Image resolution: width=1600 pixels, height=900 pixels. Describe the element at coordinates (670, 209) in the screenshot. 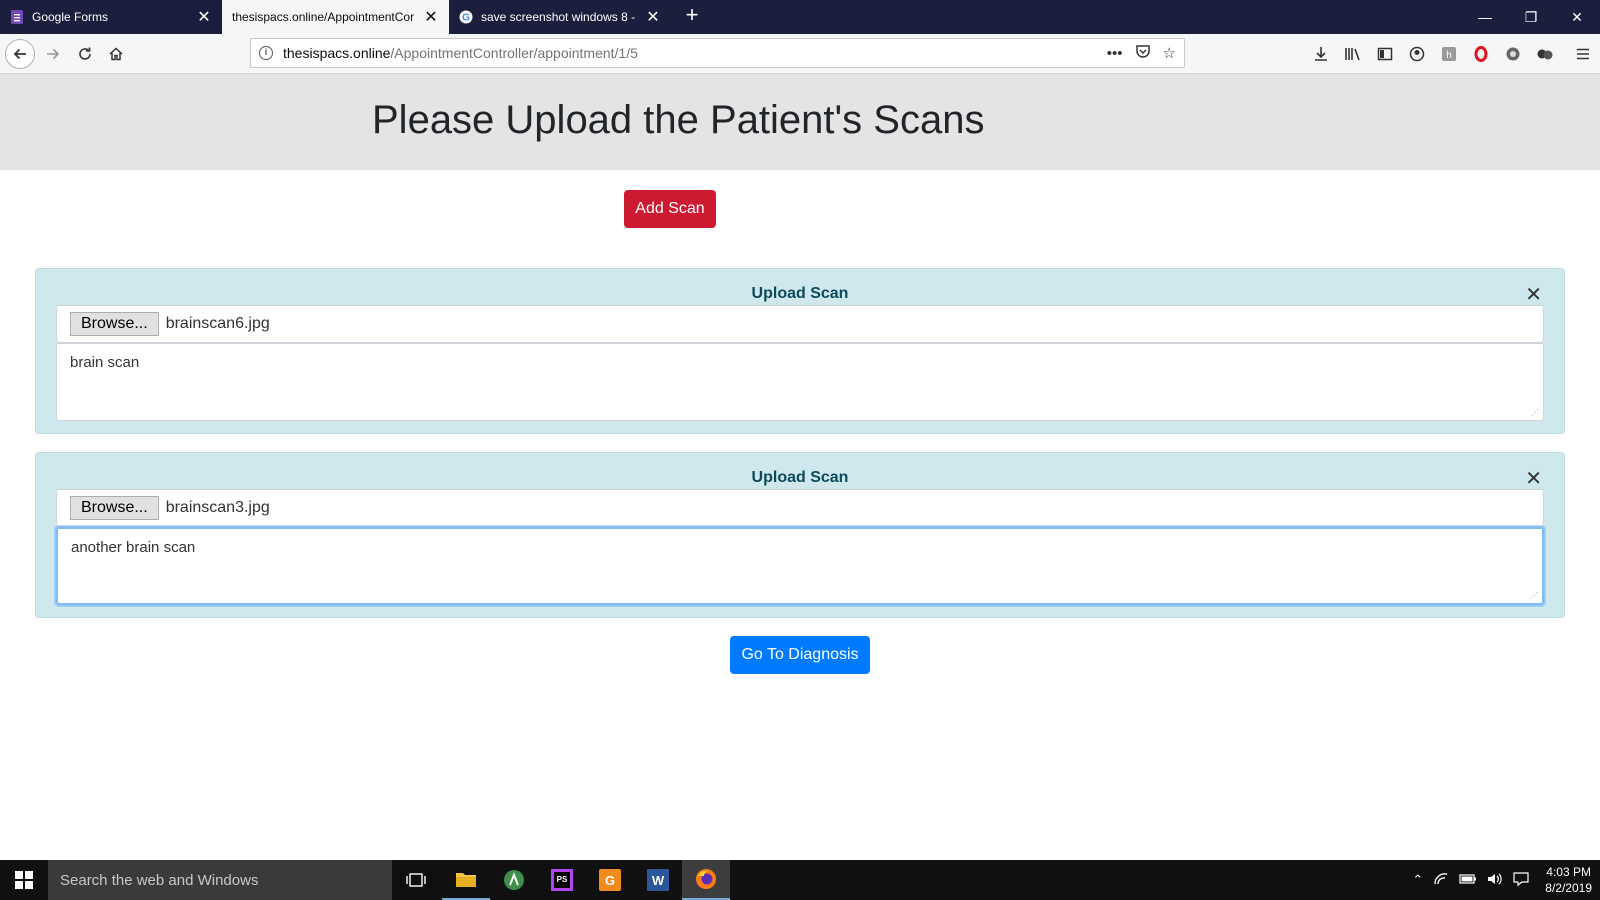

I see `add-scan-button: Add Scan` at that location.